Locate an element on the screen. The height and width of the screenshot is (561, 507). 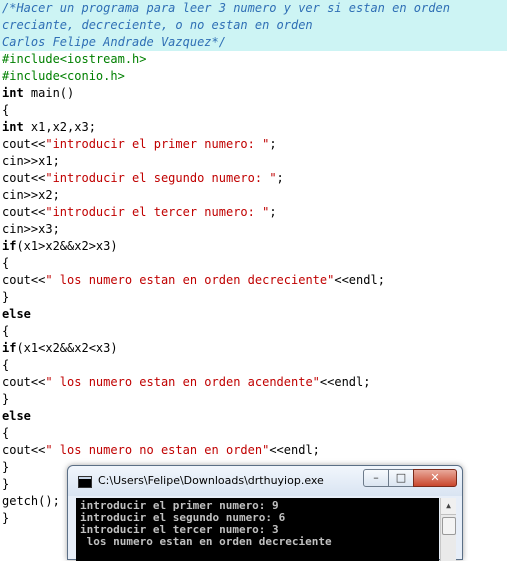
string-literal: " los numero estan en orden decreciente" is located at coordinates (190, 280).